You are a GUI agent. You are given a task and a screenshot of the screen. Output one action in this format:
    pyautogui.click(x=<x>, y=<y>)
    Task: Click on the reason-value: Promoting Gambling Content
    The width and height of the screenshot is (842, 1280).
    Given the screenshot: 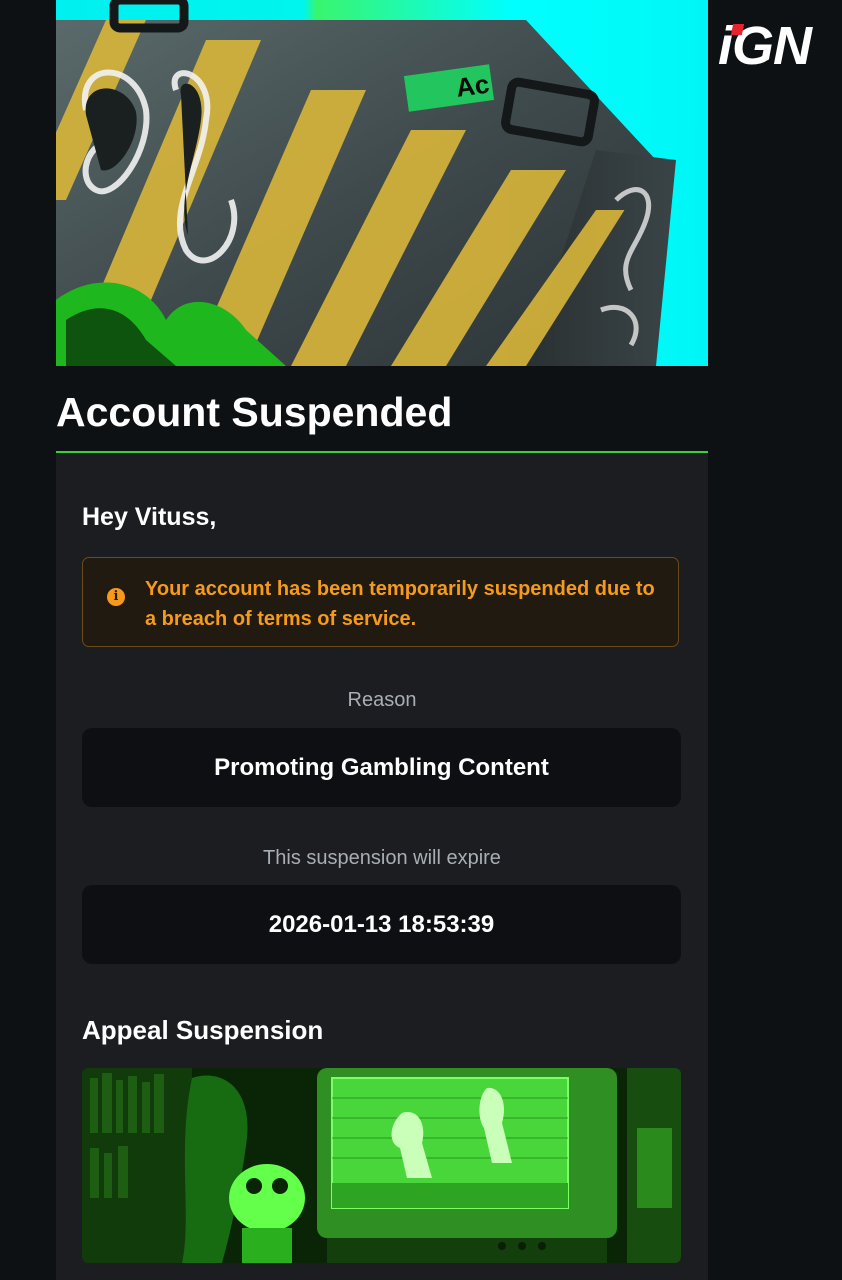 What is the action you would take?
    pyautogui.click(x=381, y=767)
    